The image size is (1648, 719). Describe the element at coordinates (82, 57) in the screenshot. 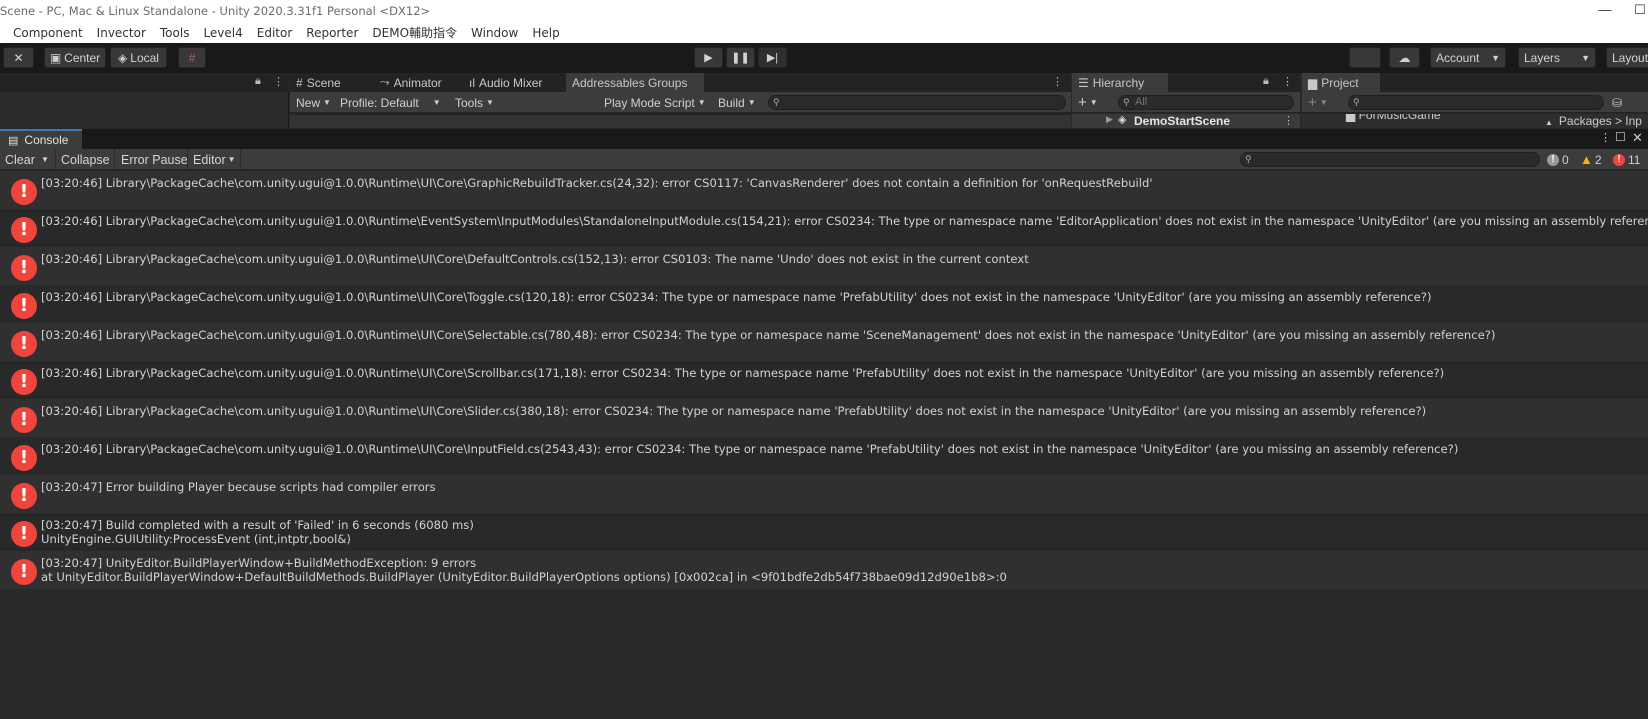

I see `pivot-center-label: Center` at that location.